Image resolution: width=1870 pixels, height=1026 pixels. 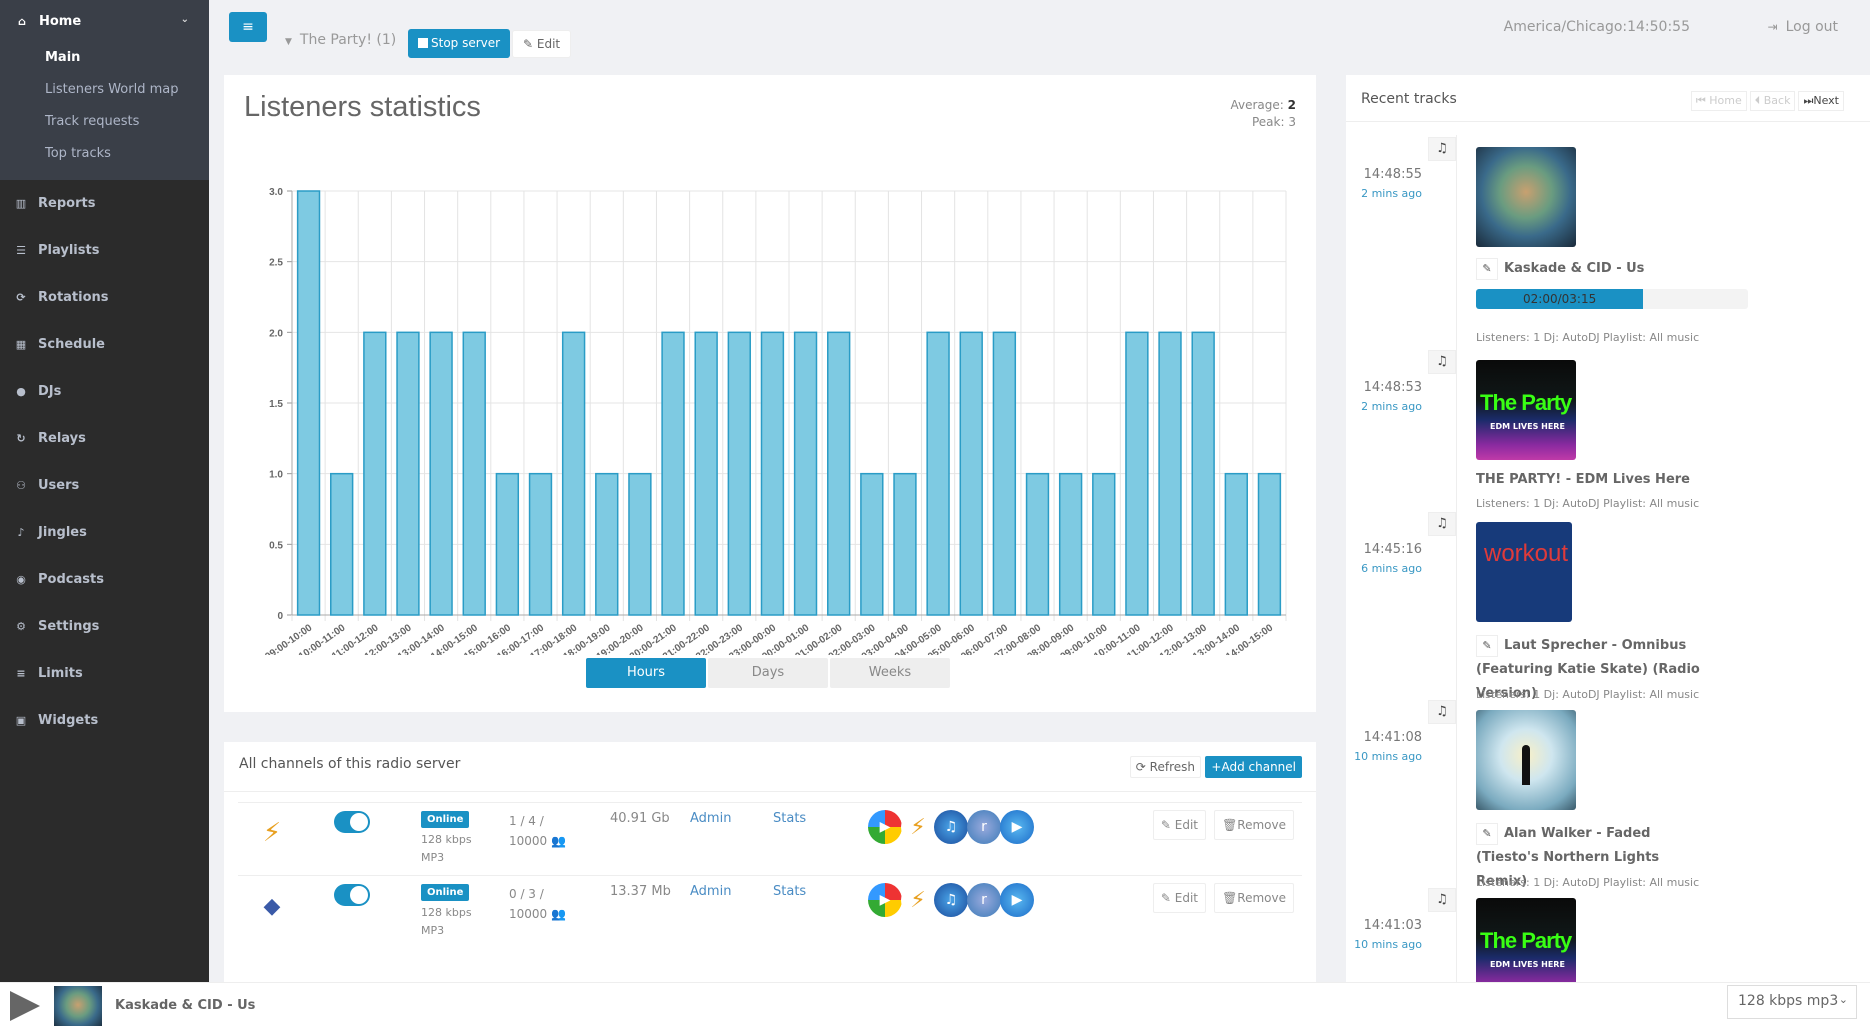 What do you see at coordinates (104, 344) in the screenshot?
I see `sidebar-item-schedule: ▦ Schedule` at bounding box center [104, 344].